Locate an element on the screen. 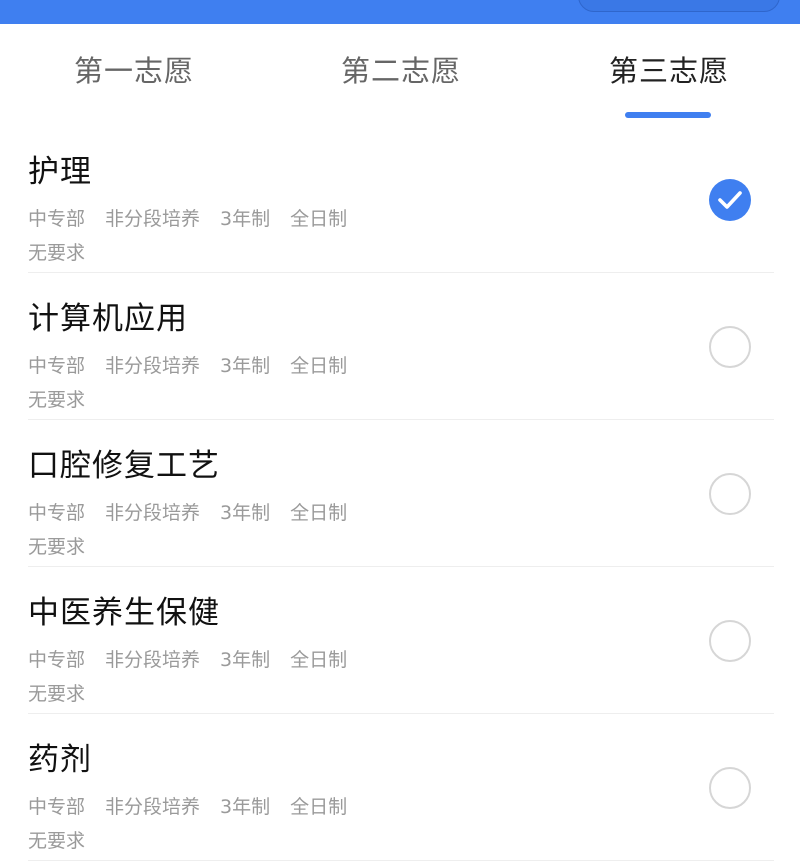  active-tab-indicator is located at coordinates (668, 115).